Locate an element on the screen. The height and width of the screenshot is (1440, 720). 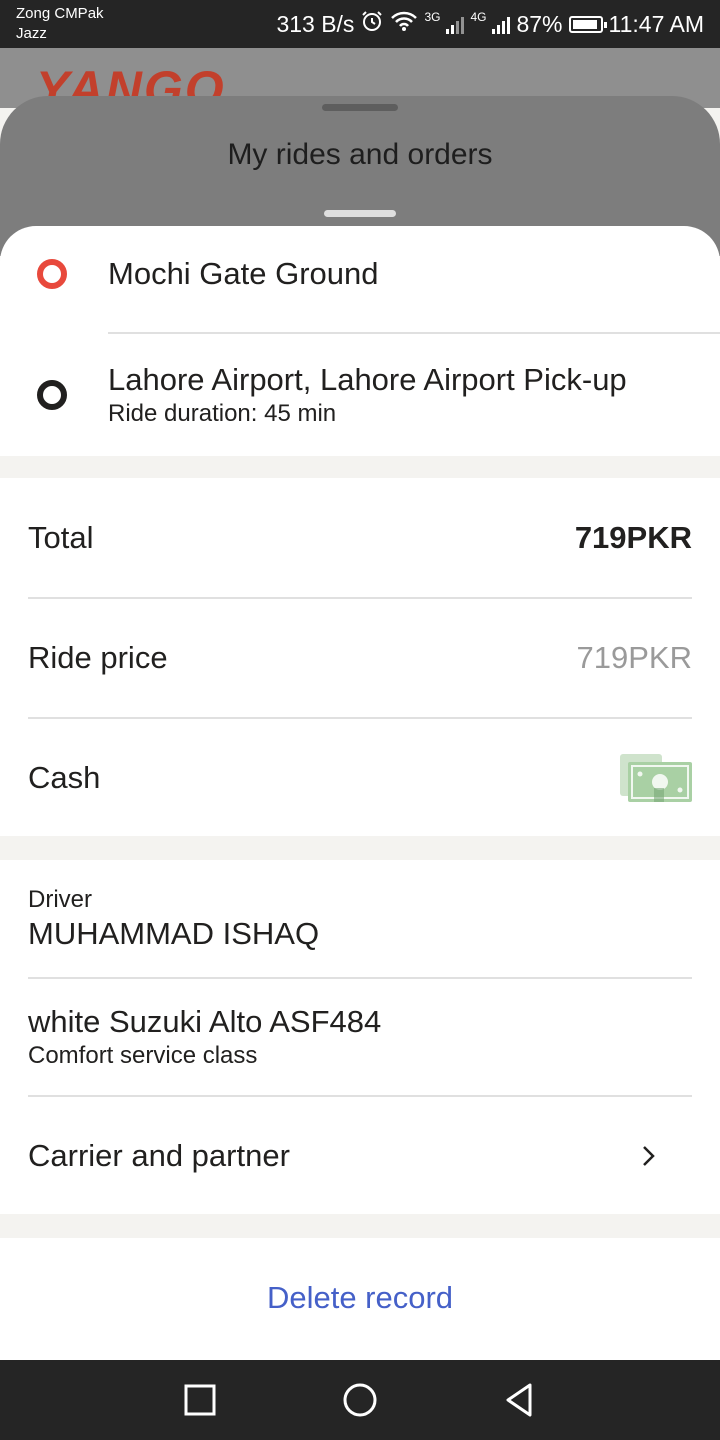
destination-marker-icon is located at coordinates (52, 395).